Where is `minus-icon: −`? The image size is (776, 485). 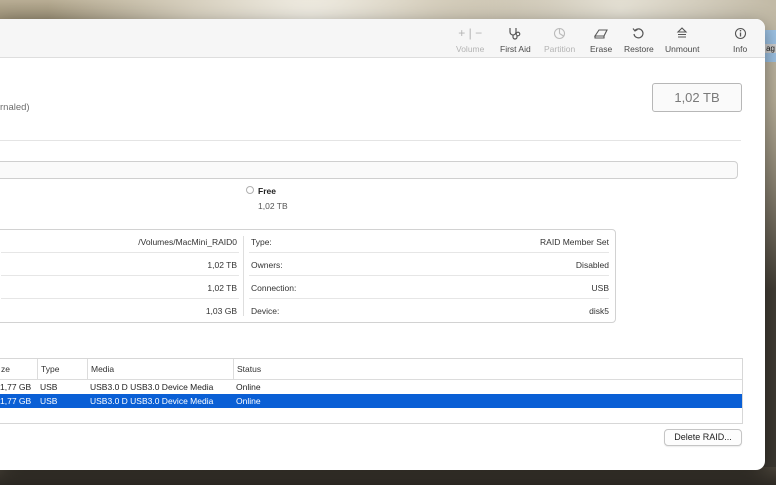 minus-icon: − is located at coordinates (479, 33).